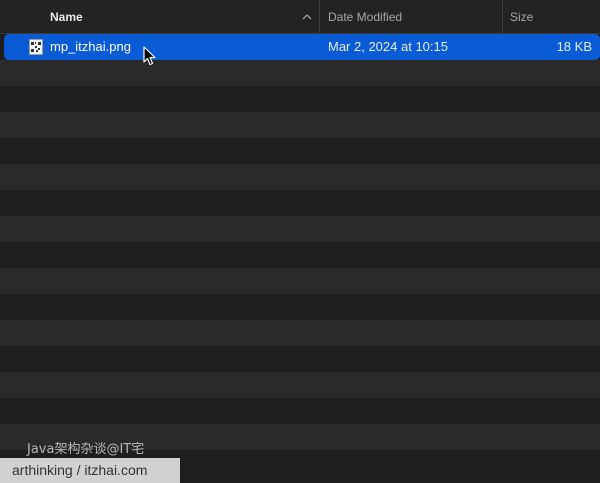  Describe the element at coordinates (388, 46) in the screenshot. I see `file-date-modified: Mar 2, 2024 at 10:15` at that location.